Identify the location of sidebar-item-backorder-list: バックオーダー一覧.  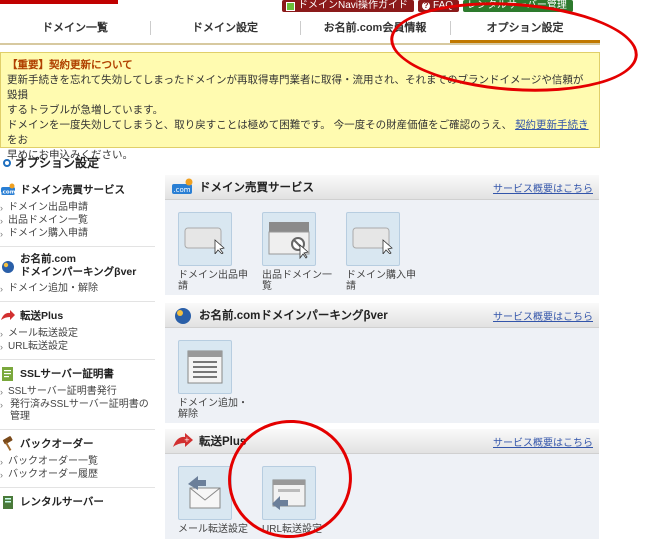
(77, 462).